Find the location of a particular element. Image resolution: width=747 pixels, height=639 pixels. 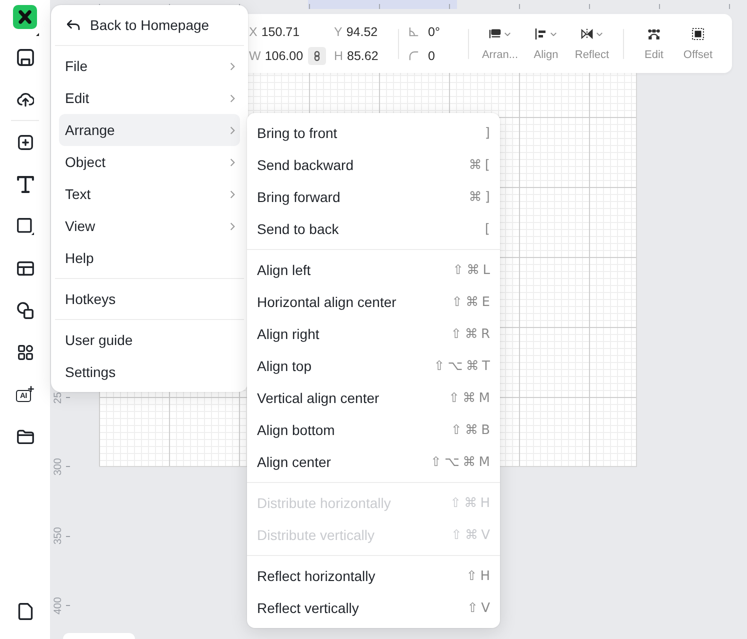

rotation-field: 0° is located at coordinates (438, 31).